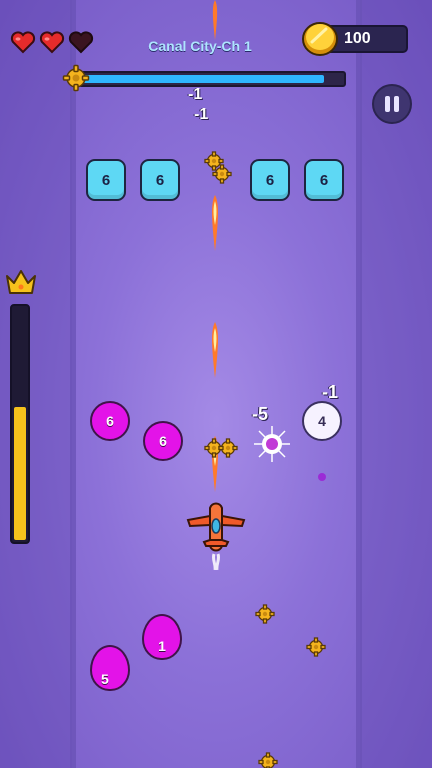 The width and height of the screenshot is (432, 768). What do you see at coordinates (357, 38) in the screenshot?
I see `coin-count: 100` at bounding box center [357, 38].